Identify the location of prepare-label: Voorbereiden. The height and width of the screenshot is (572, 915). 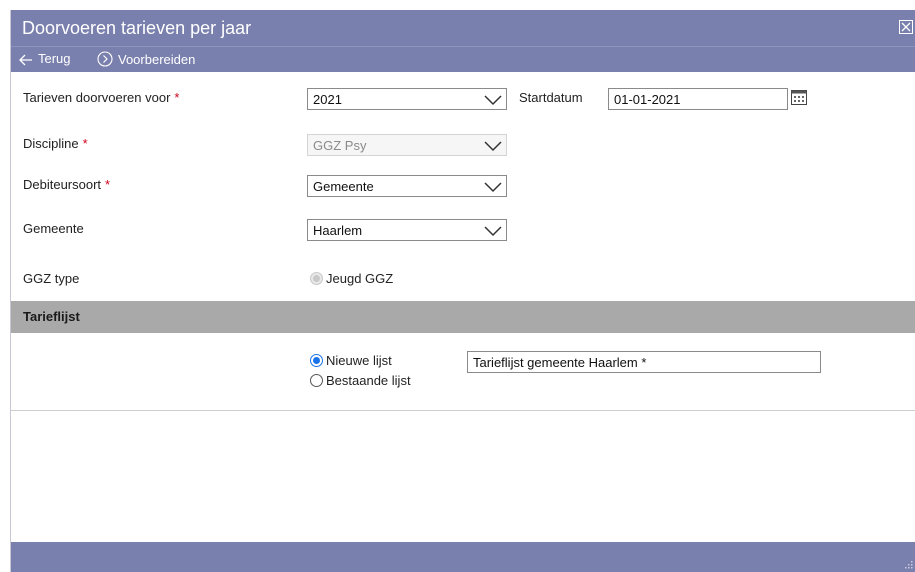
(157, 59).